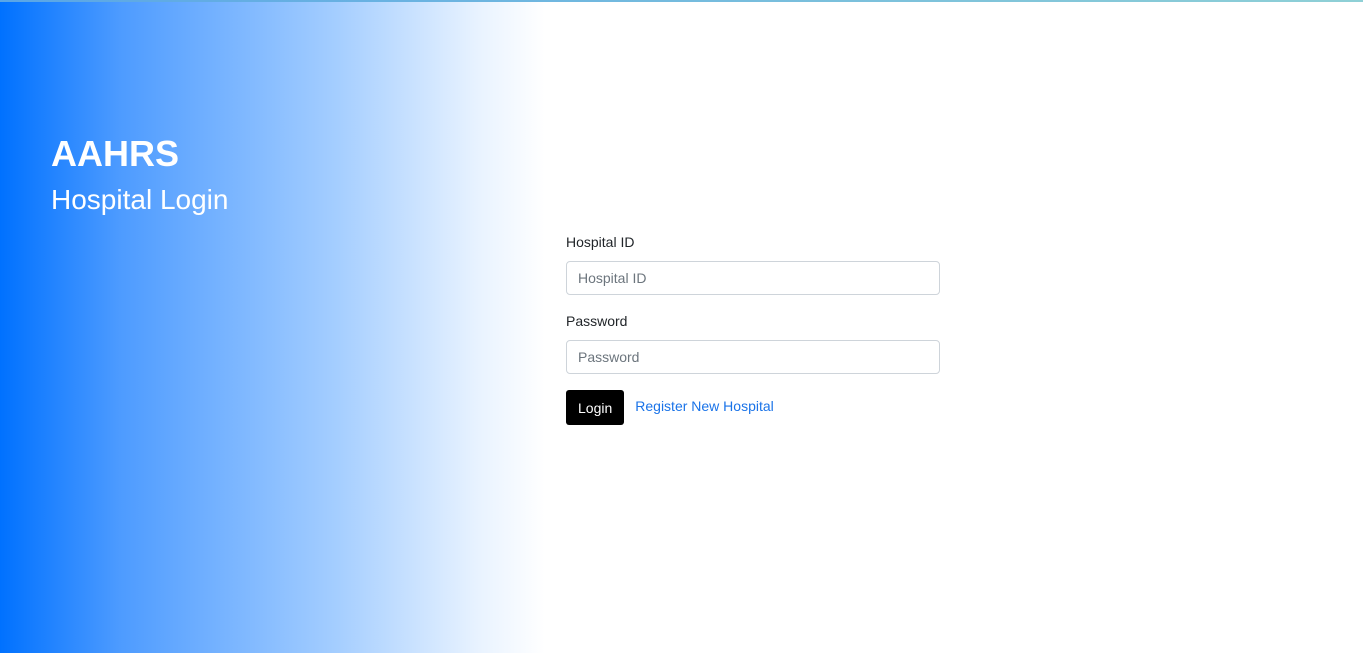 The image size is (1363, 653). Describe the element at coordinates (600, 242) in the screenshot. I see `hospital-id-label: Hospital ID` at that location.